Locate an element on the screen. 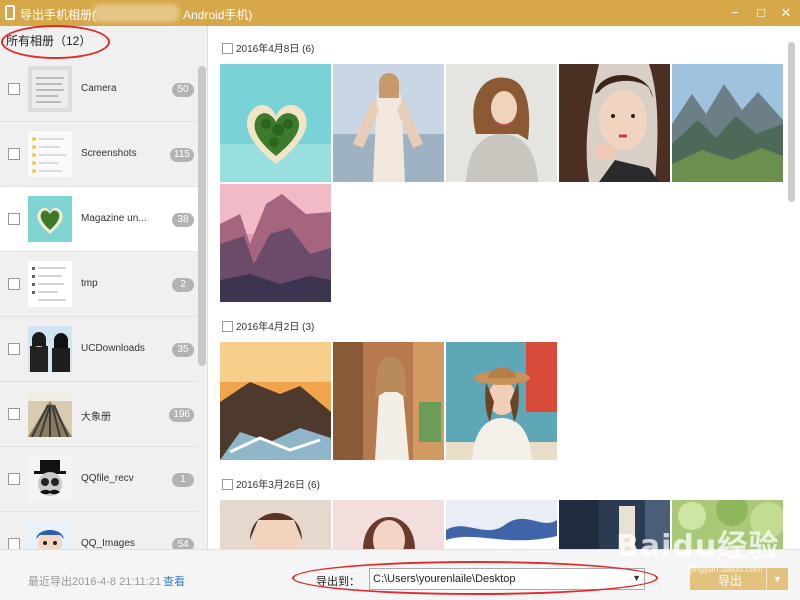  date-group-header: 2016年4月2日 (3) is located at coordinates (268, 325).